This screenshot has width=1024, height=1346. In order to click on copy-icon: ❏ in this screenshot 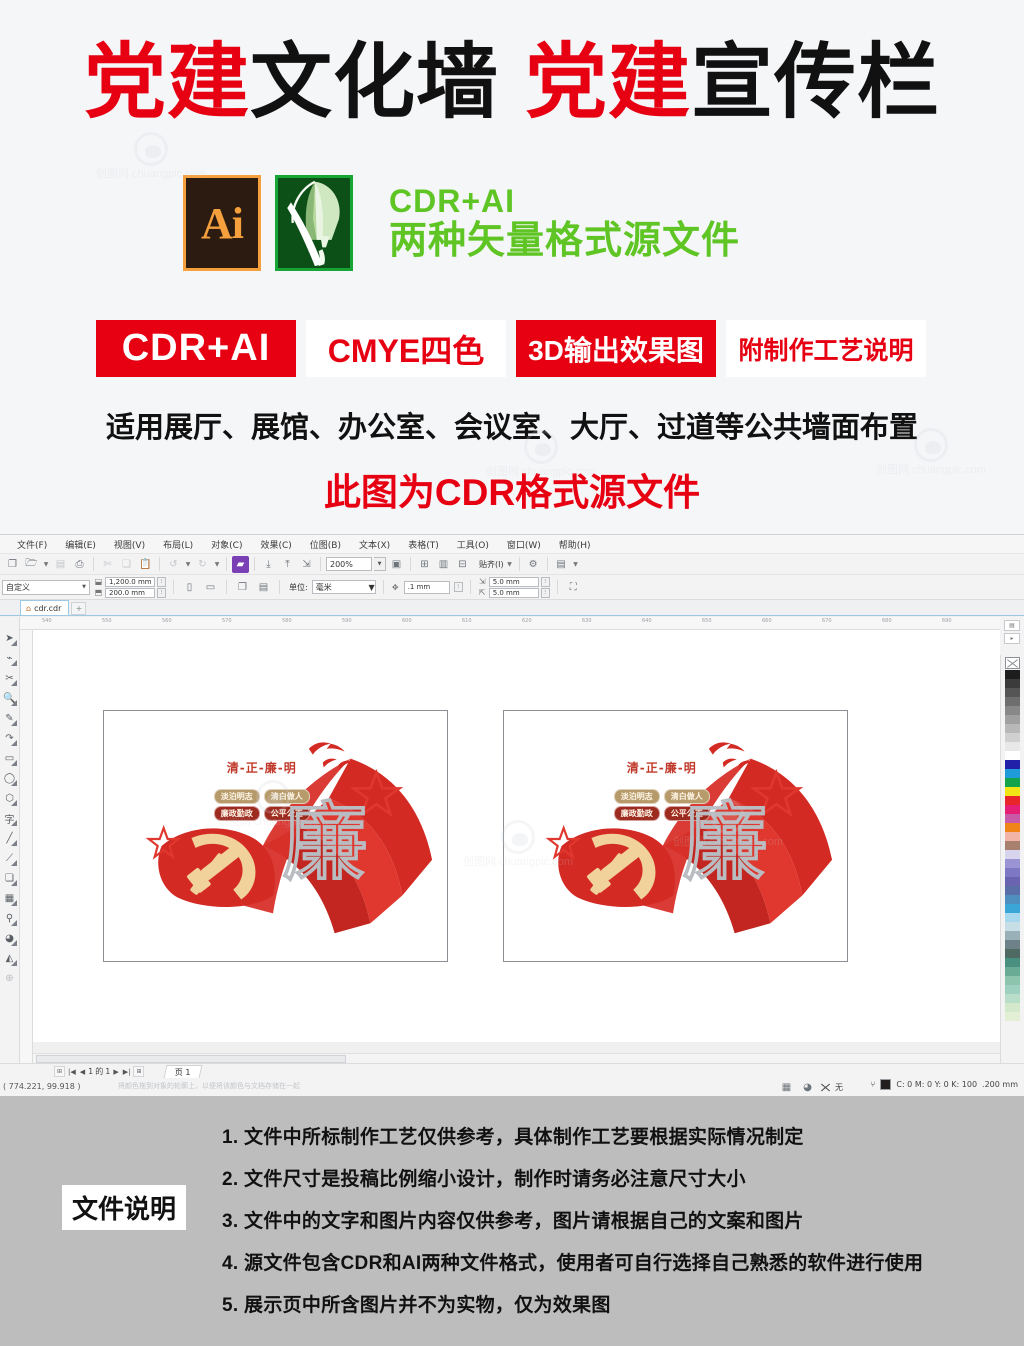, I will do `click(126, 564)`.